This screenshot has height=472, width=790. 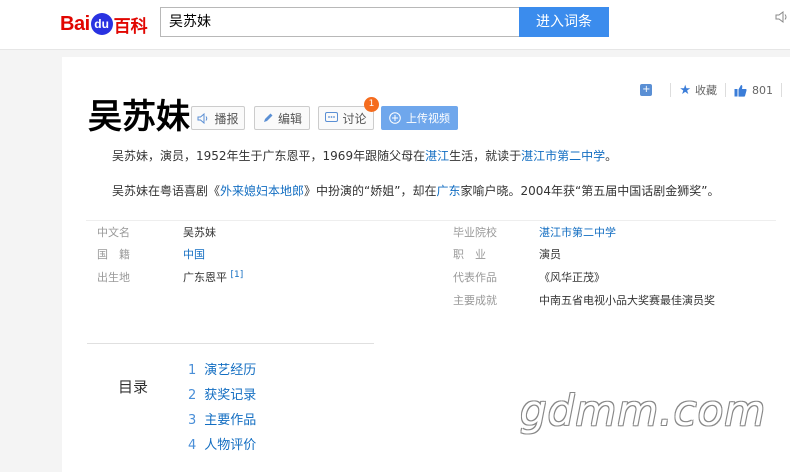 I want to click on info-value-nationality: 中国, so click(x=194, y=255).